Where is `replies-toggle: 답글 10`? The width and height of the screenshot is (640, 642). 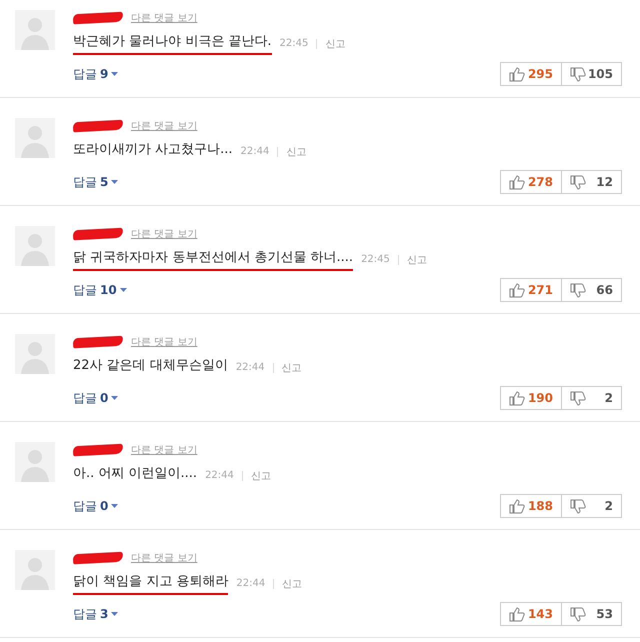 replies-toggle: 답글 10 is located at coordinates (100, 290).